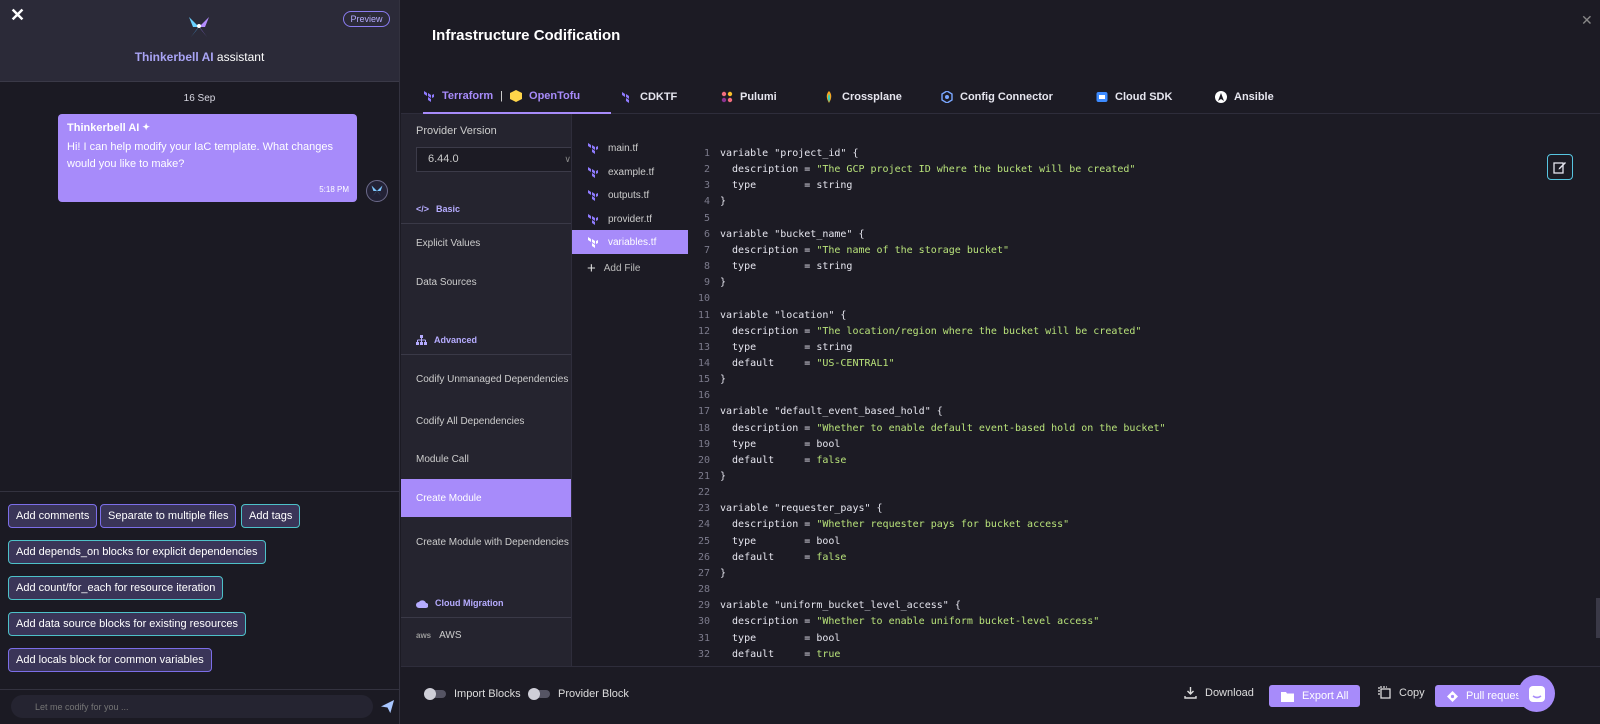 The width and height of the screenshot is (1600, 724). I want to click on file-name: variables.tf, so click(632, 242).